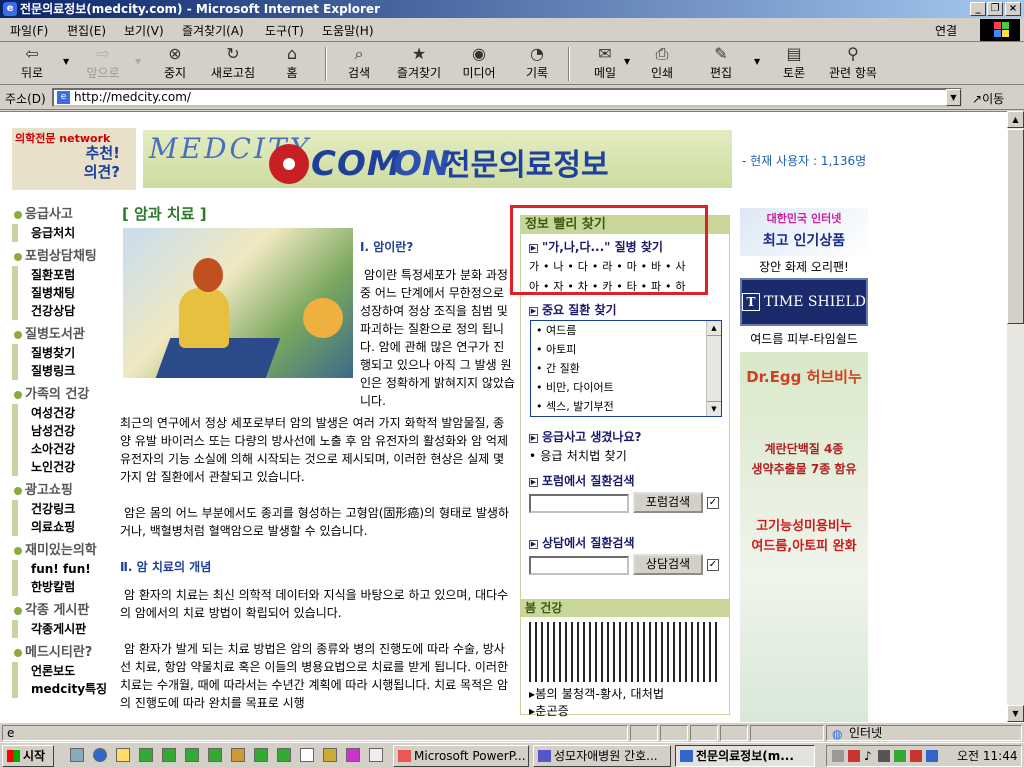 Image resolution: width=1024 pixels, height=768 pixels. What do you see at coordinates (995, 9) in the screenshot?
I see `restore-button: ❐` at bounding box center [995, 9].